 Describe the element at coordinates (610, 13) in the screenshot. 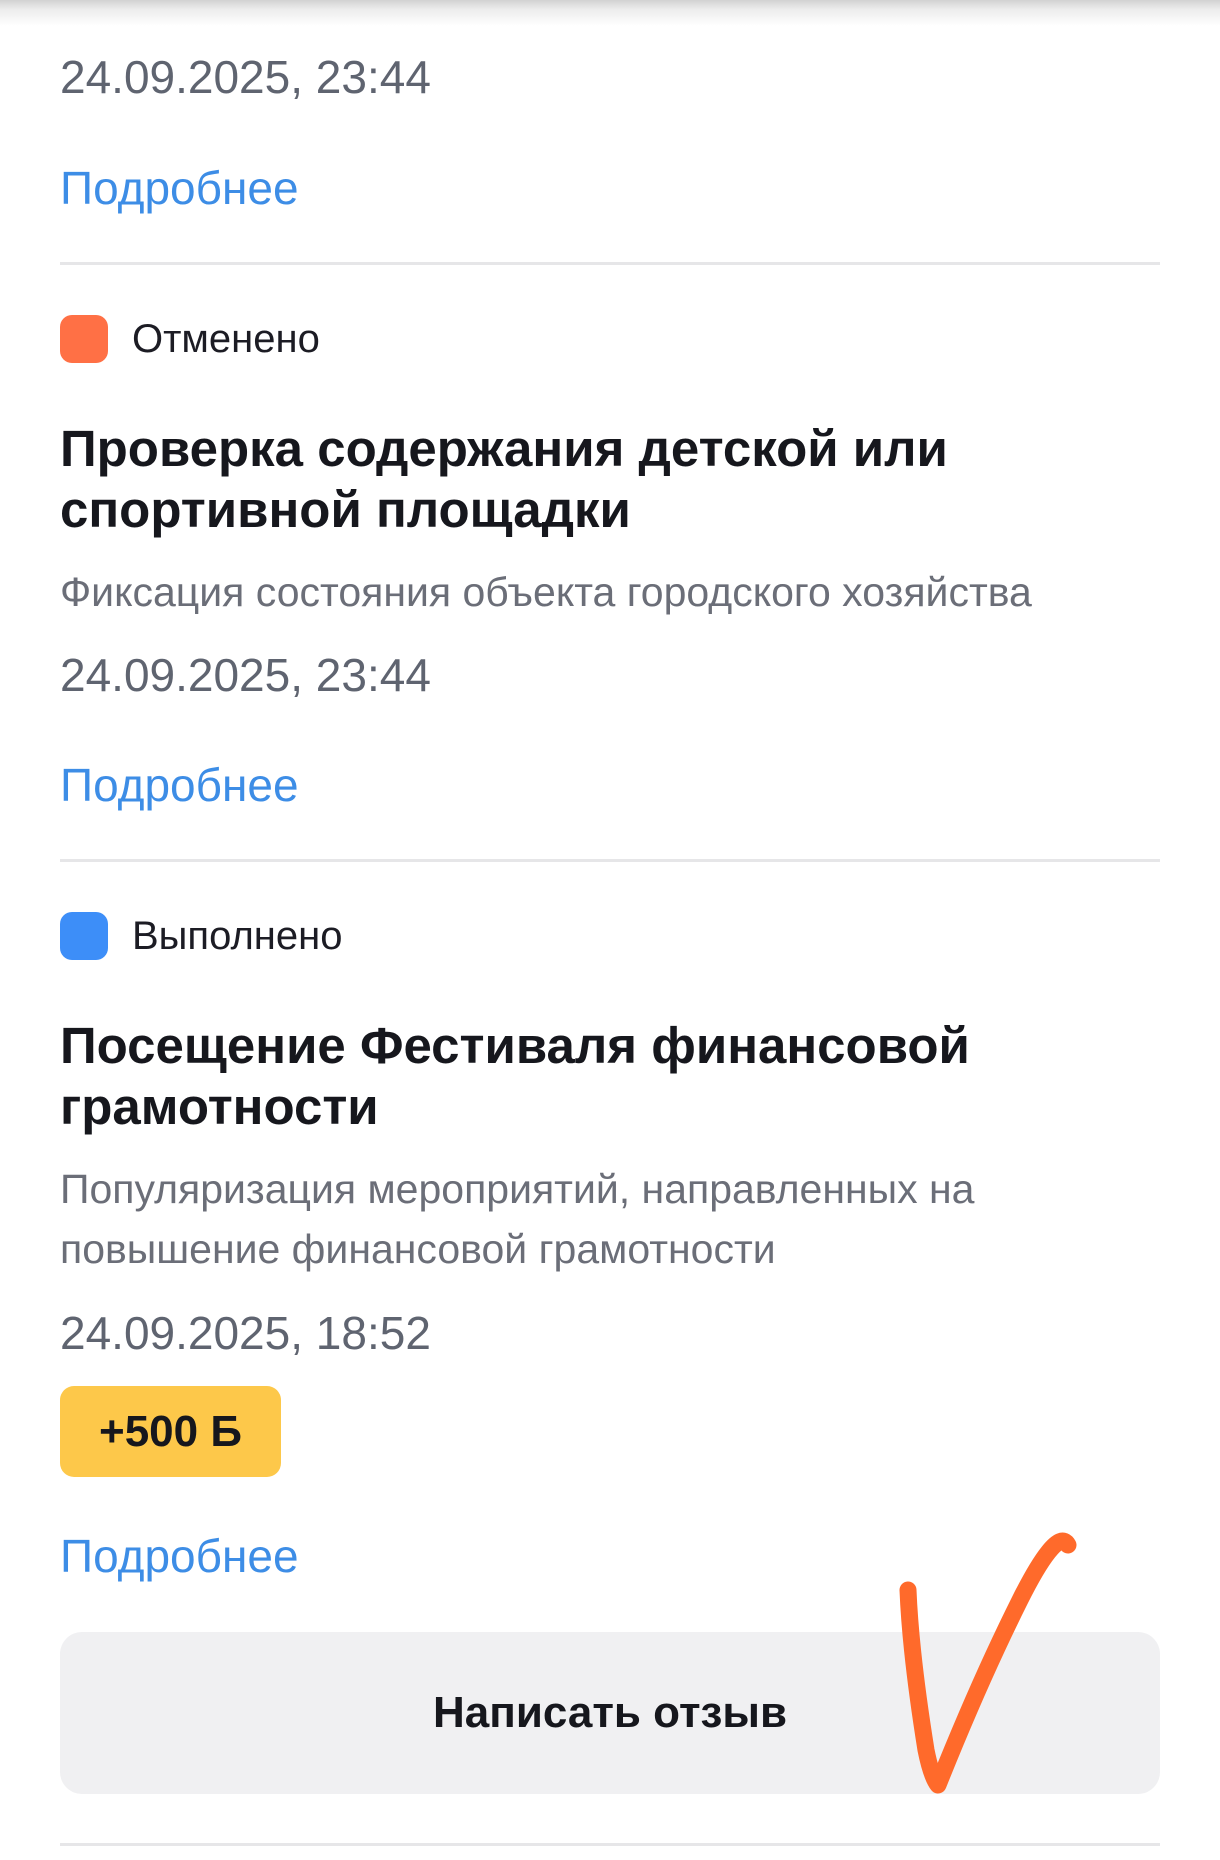

I see `top-bar-shadow` at that location.